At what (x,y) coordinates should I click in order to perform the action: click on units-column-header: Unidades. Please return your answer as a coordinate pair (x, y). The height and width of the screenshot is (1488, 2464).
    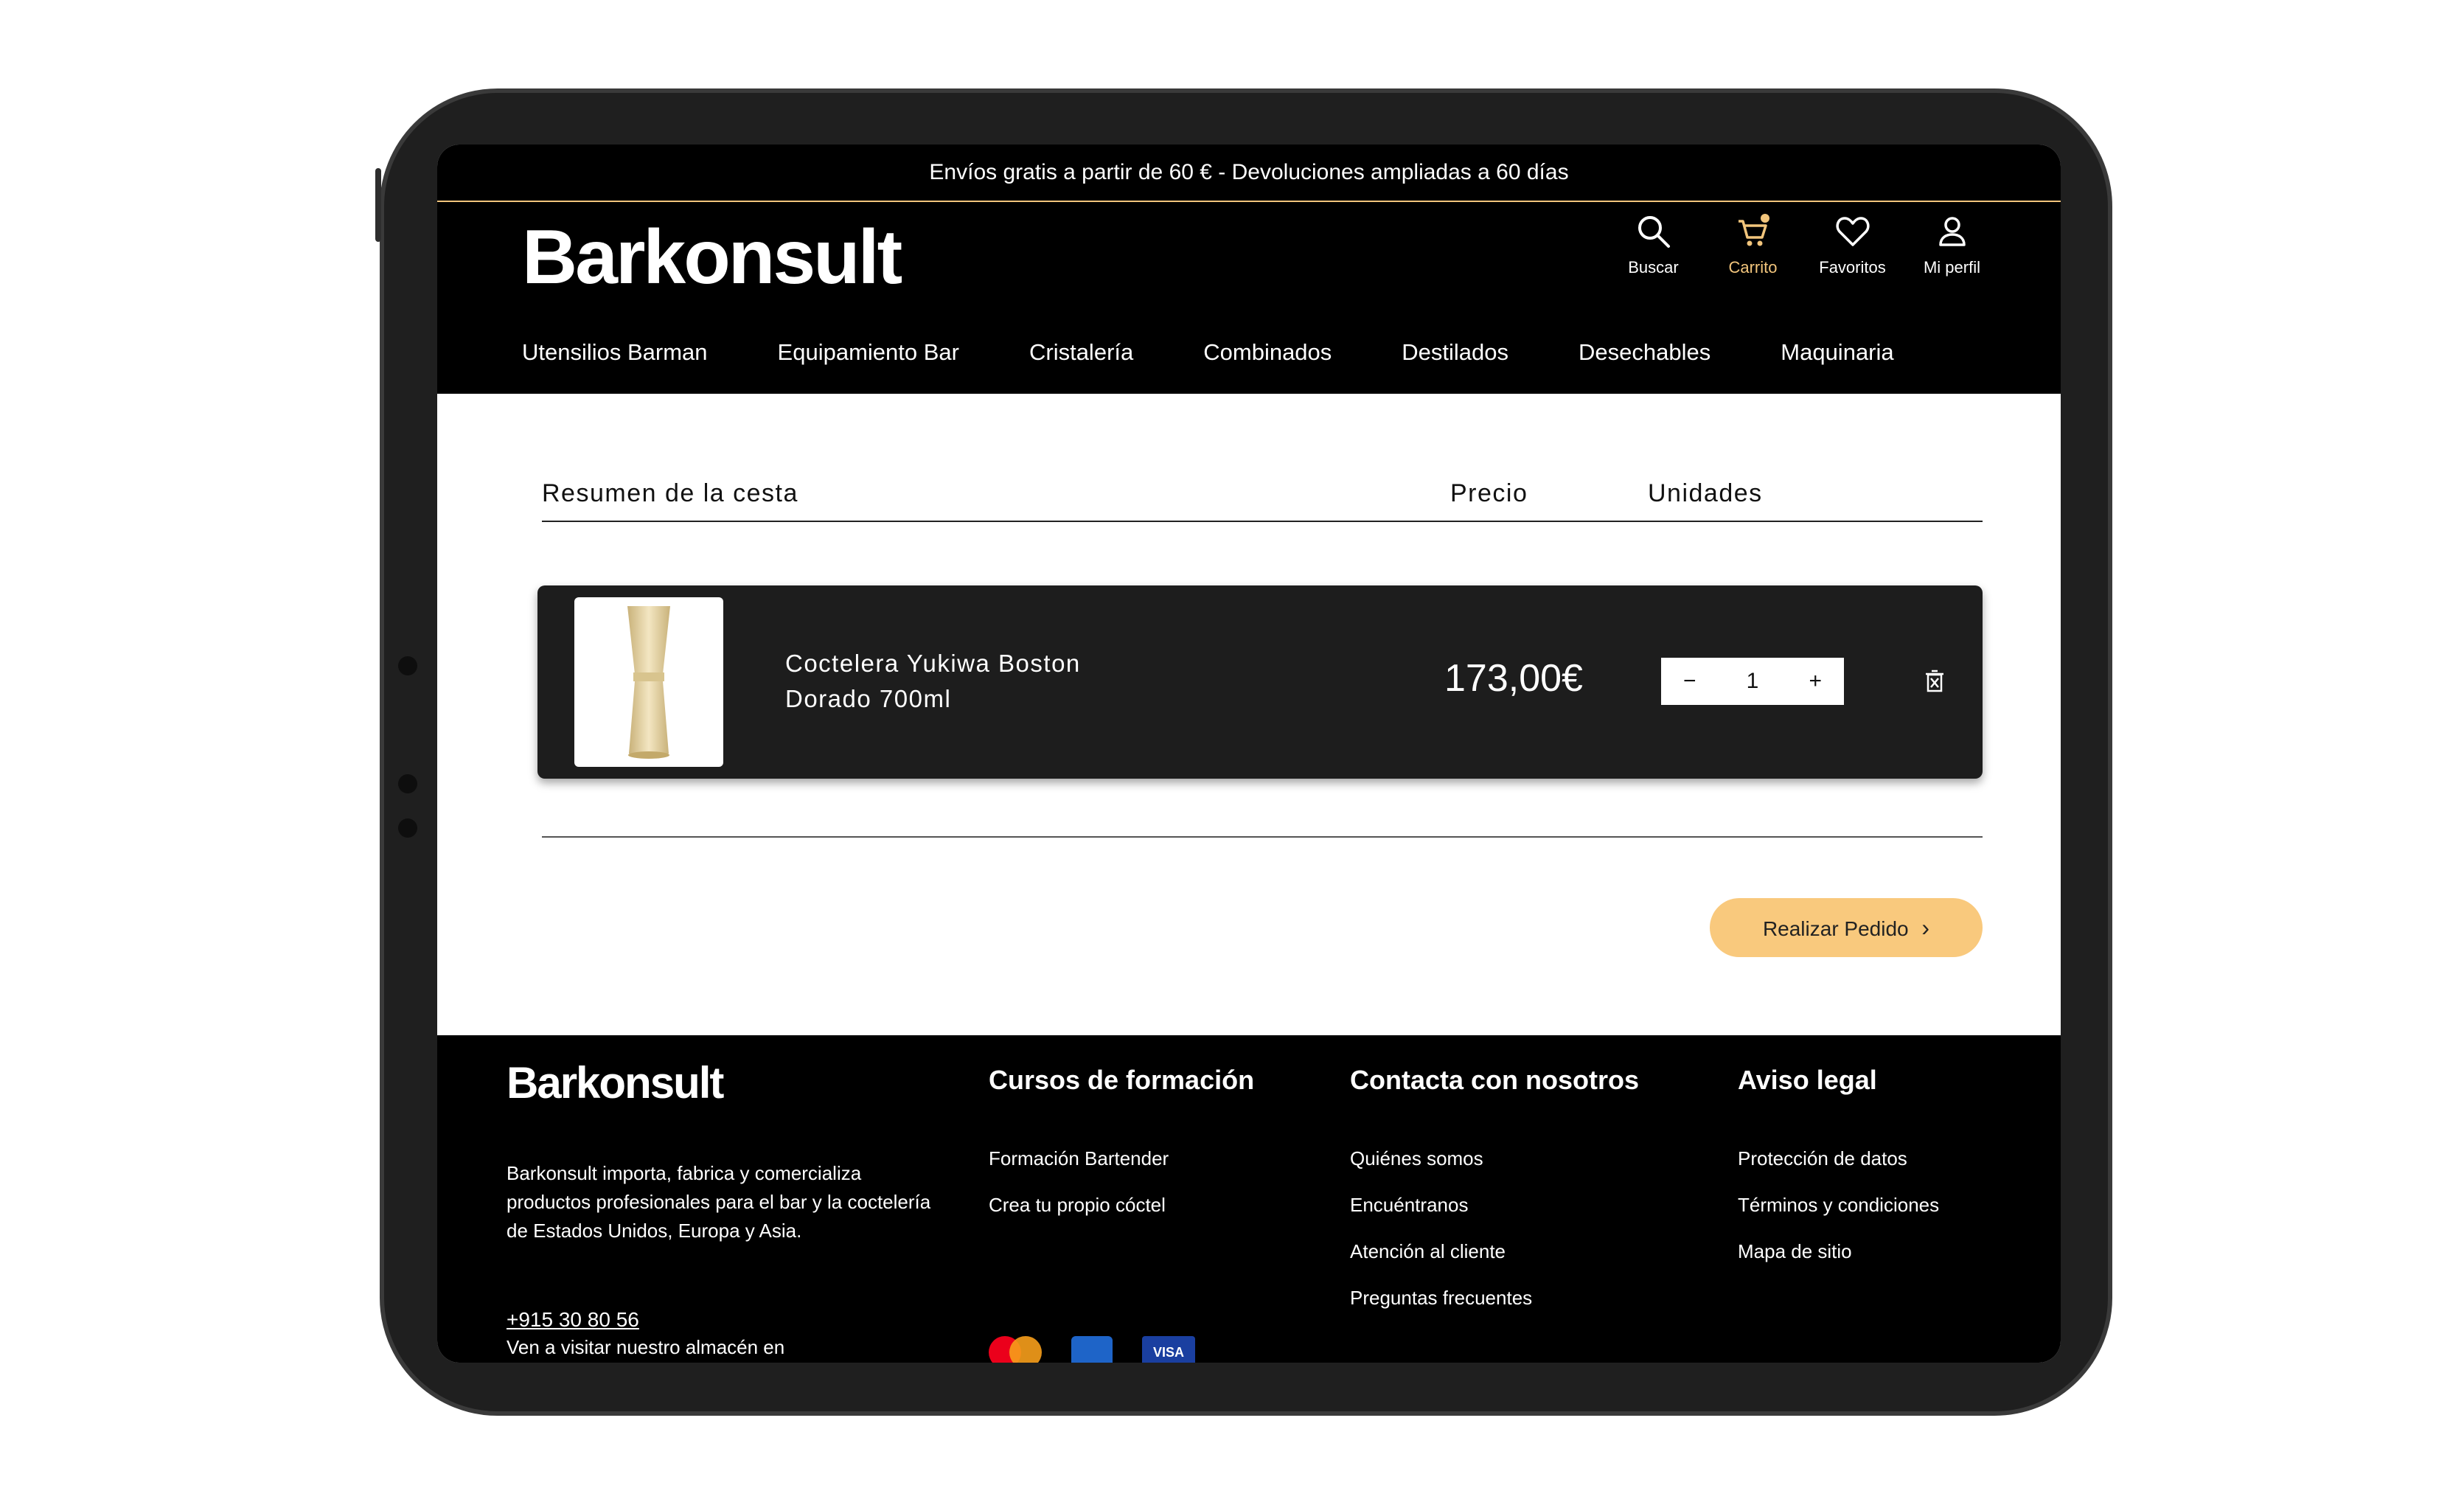
    Looking at the image, I should click on (1705, 493).